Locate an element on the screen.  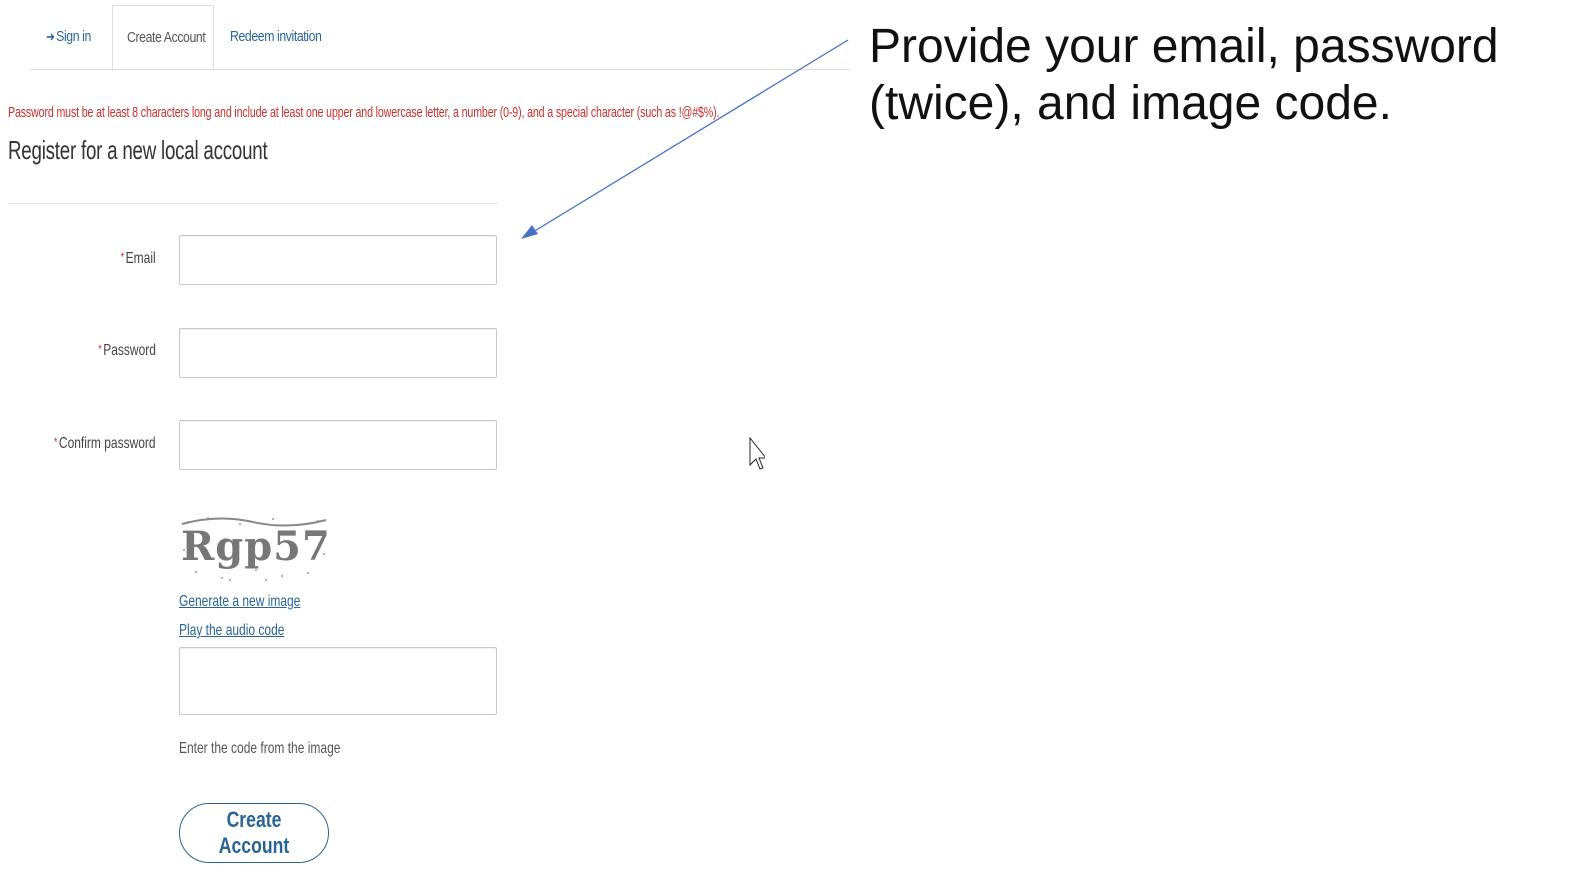
create-account-button-label: Create Account is located at coordinates (254, 832).